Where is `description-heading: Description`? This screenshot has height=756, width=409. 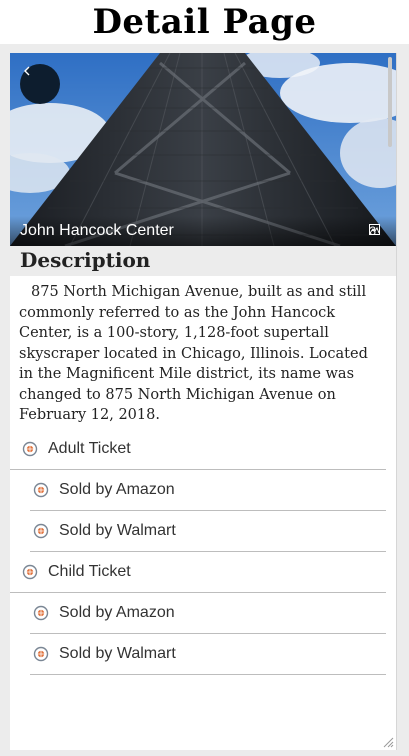 description-heading: Description is located at coordinates (85, 260).